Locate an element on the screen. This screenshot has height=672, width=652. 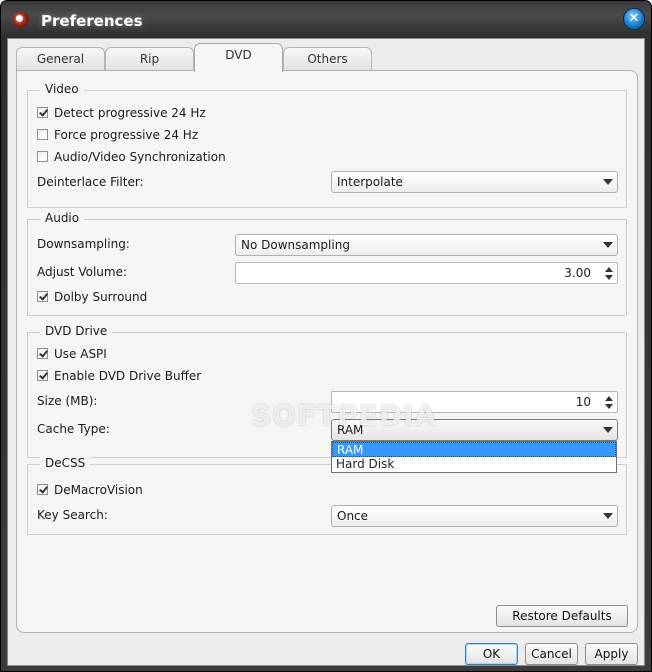
apply-button: Apply is located at coordinates (611, 654).